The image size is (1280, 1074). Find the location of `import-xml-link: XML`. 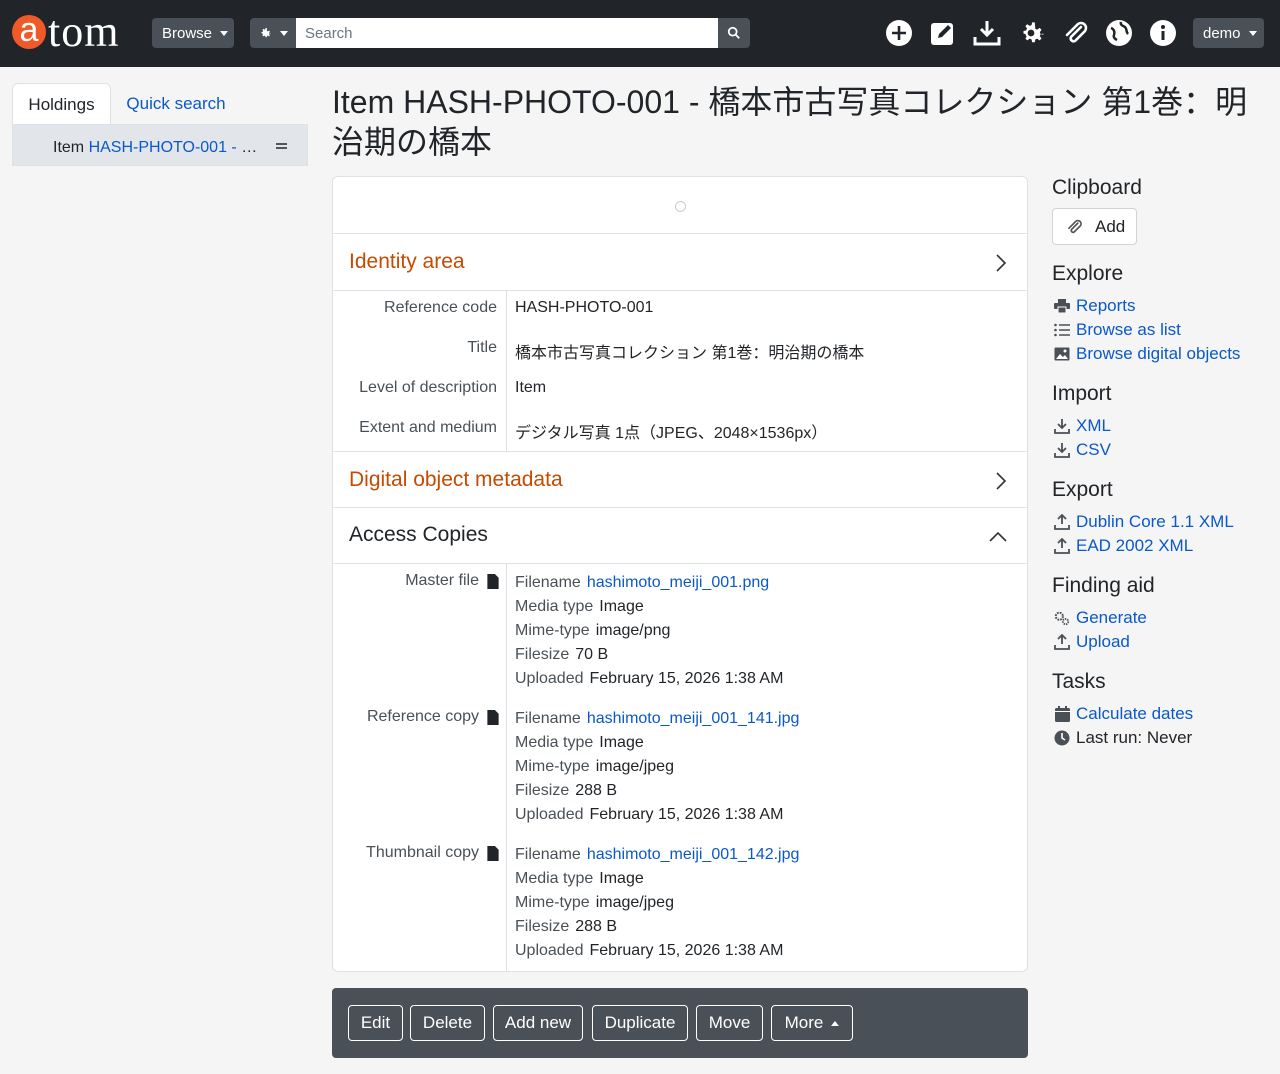

import-xml-link: XML is located at coordinates (1082, 426).